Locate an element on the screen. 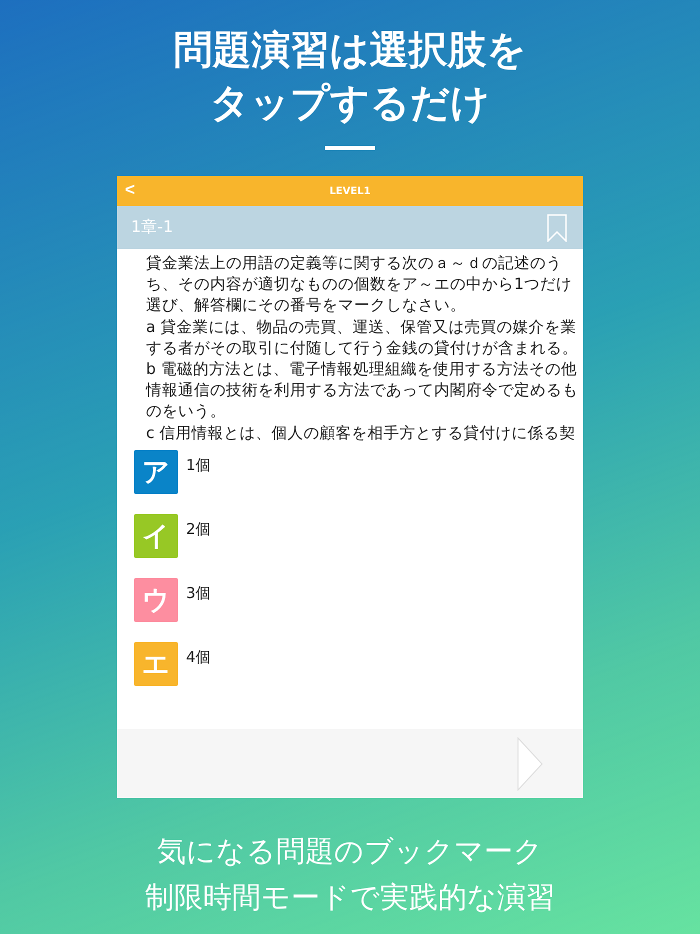 This screenshot has width=700, height=934. question-text: する者がその取引に付随して行う金銭の貸付けが含まれる。 is located at coordinates (362, 348).